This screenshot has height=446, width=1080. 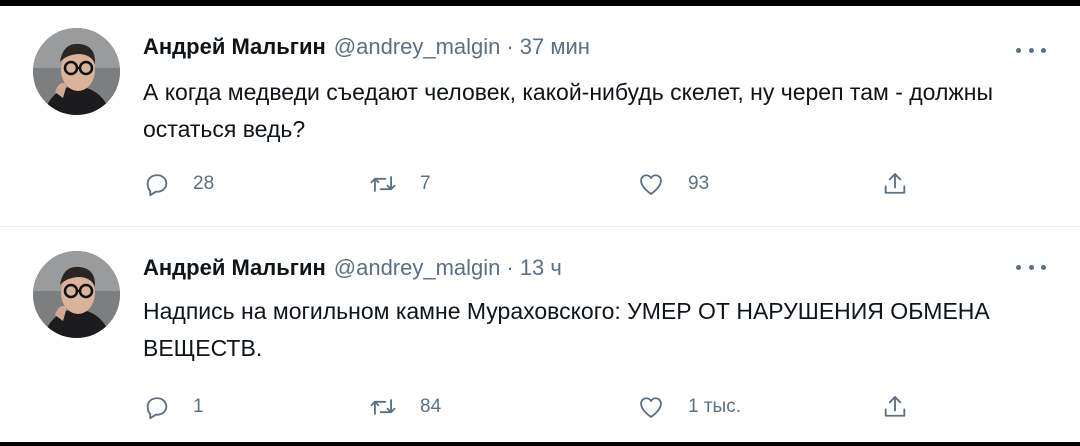 What do you see at coordinates (699, 183) in the screenshot?
I see `like-count: 93` at bounding box center [699, 183].